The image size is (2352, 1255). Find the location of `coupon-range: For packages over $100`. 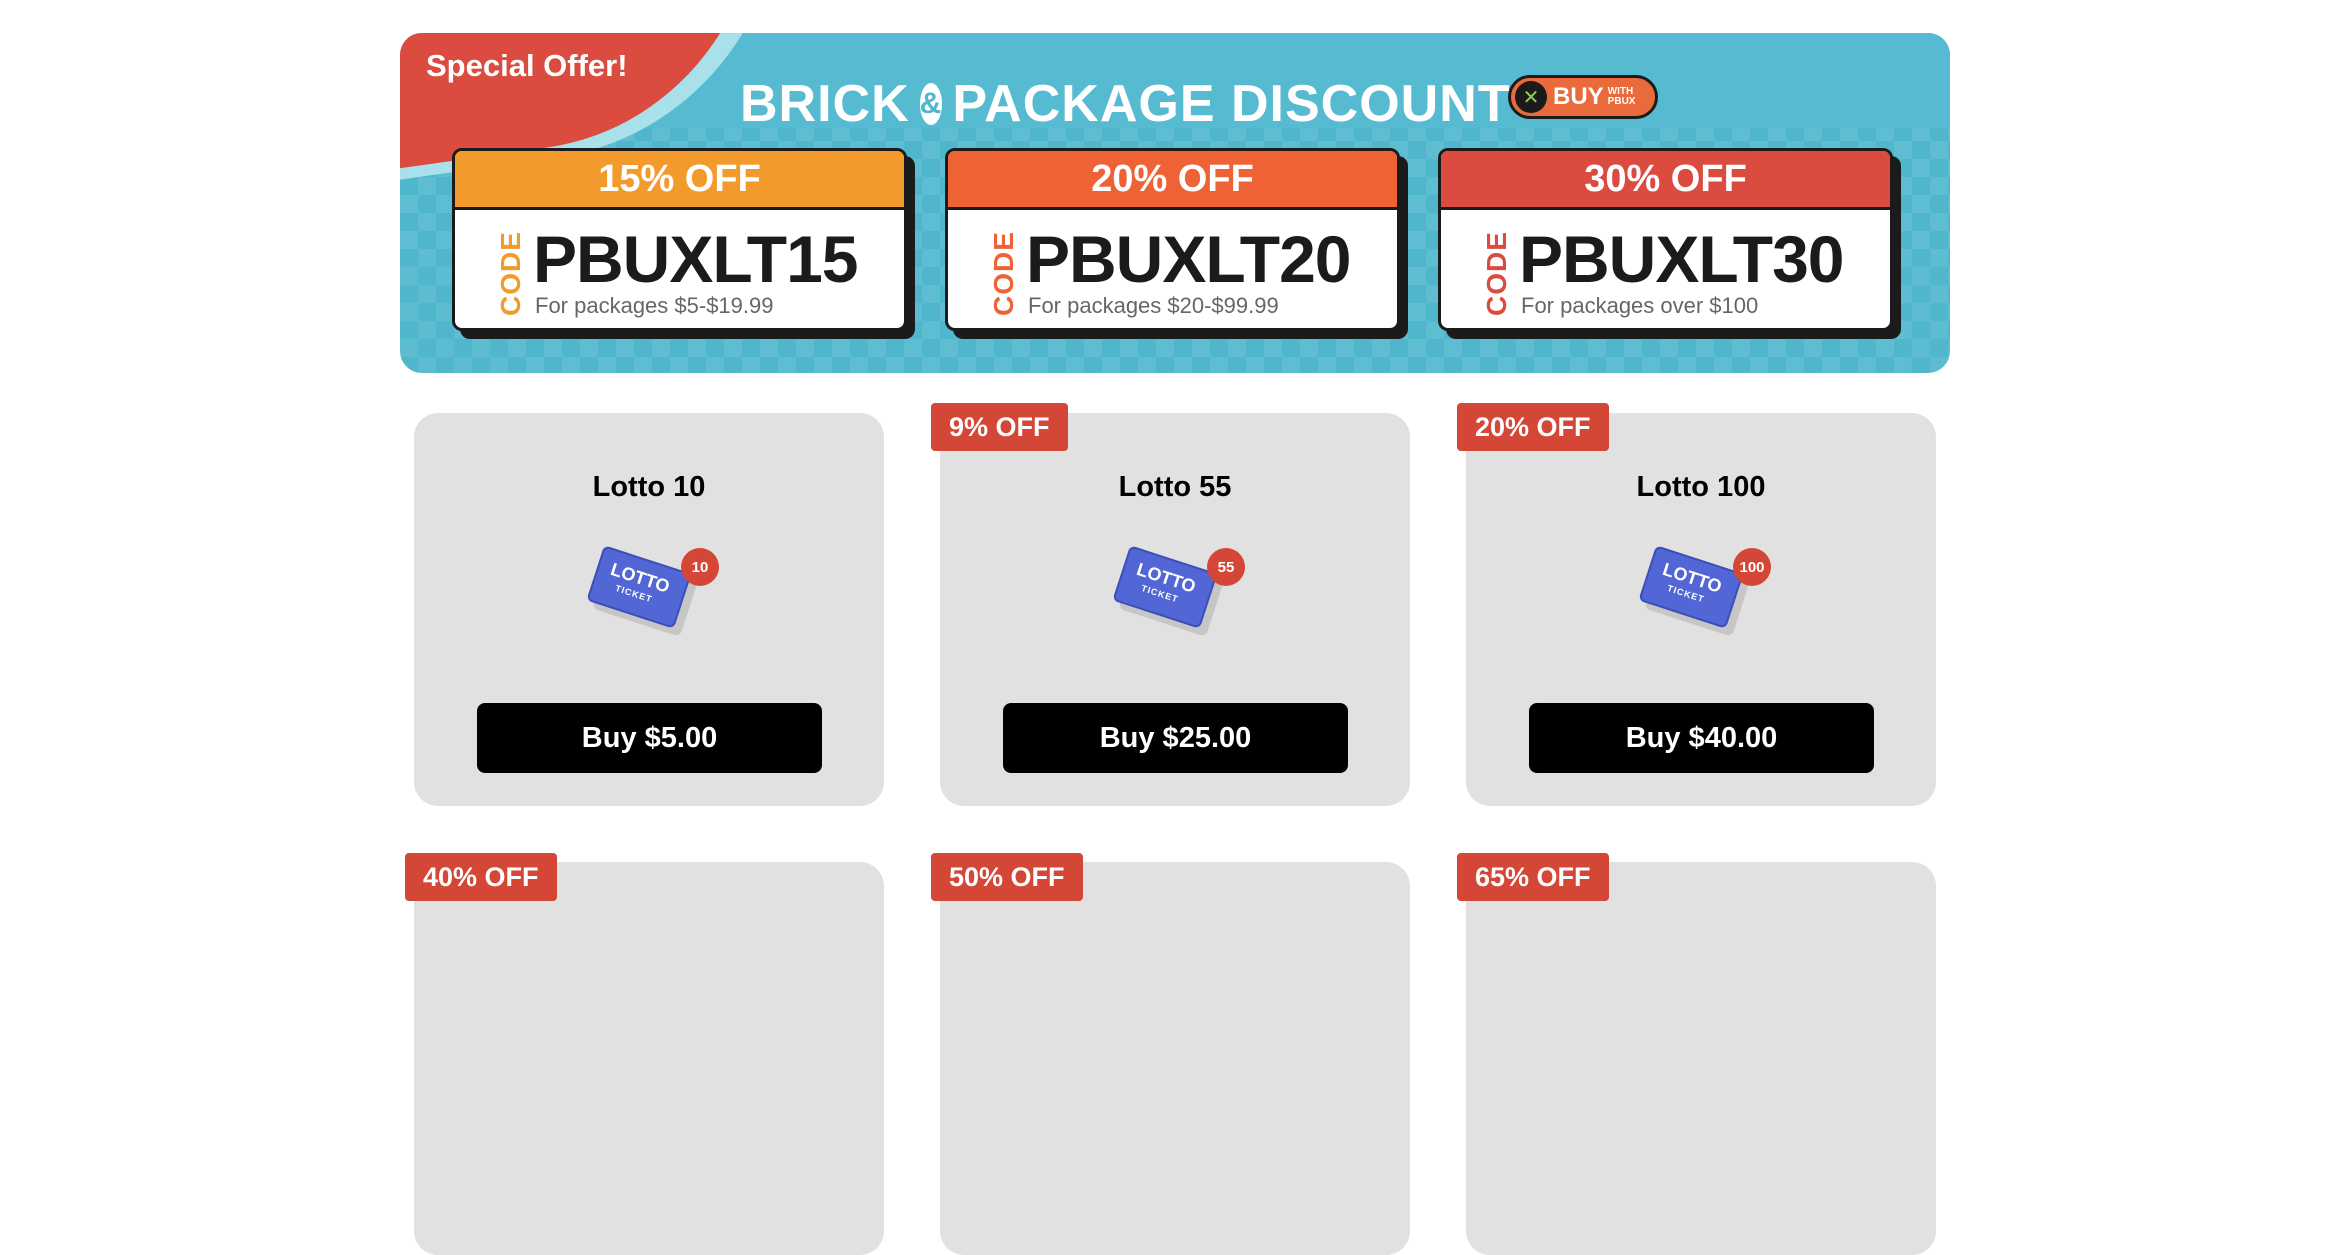

coupon-range: For packages over $100 is located at coordinates (1640, 305).